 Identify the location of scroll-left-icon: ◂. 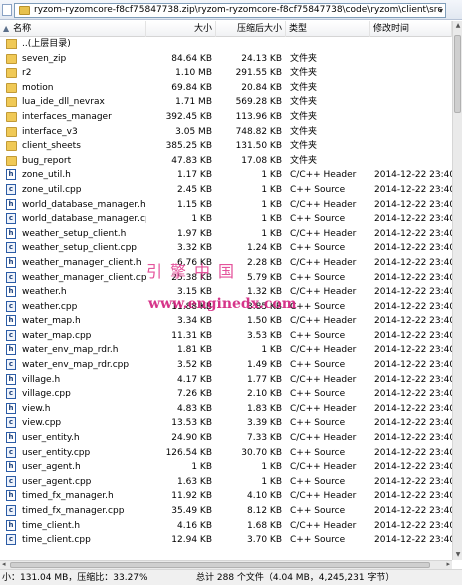
(4, 564).